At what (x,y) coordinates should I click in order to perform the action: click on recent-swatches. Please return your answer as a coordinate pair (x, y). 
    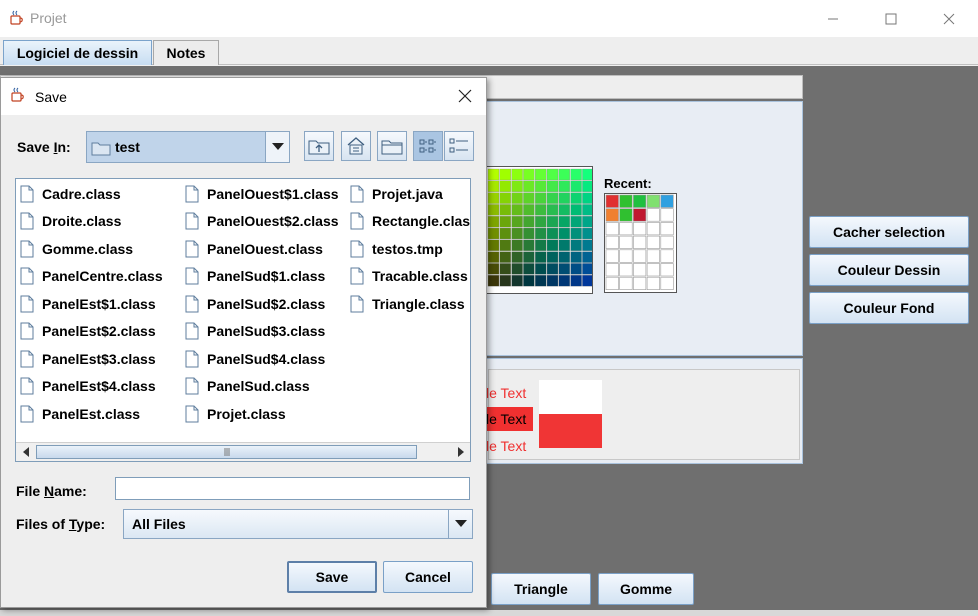
    Looking at the image, I should click on (640, 243).